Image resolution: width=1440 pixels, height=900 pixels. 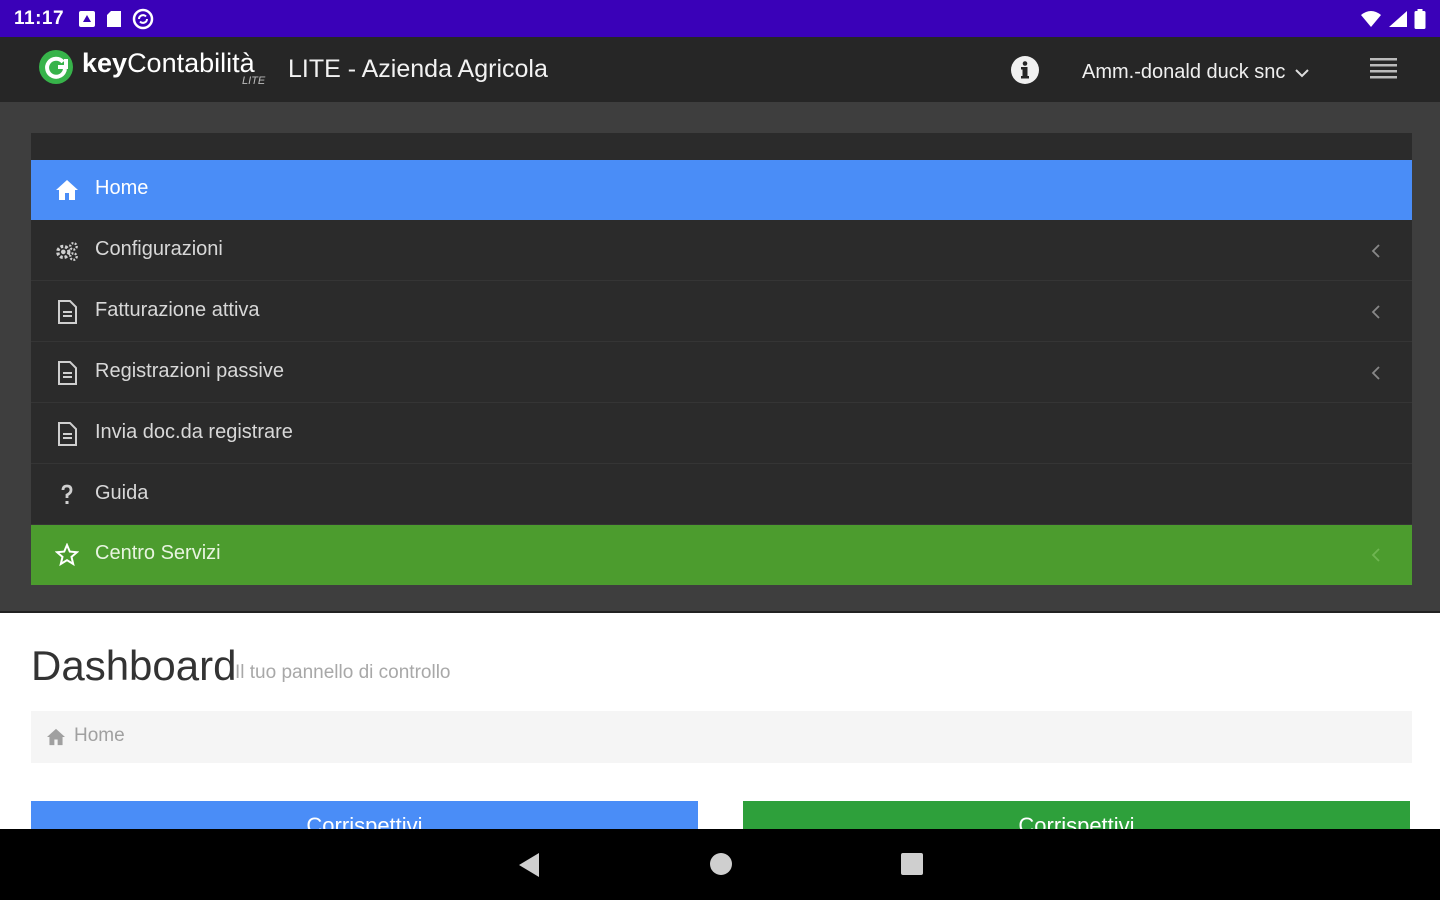 I want to click on sidebar-item-label: Invia doc.da registrare, so click(x=194, y=432).